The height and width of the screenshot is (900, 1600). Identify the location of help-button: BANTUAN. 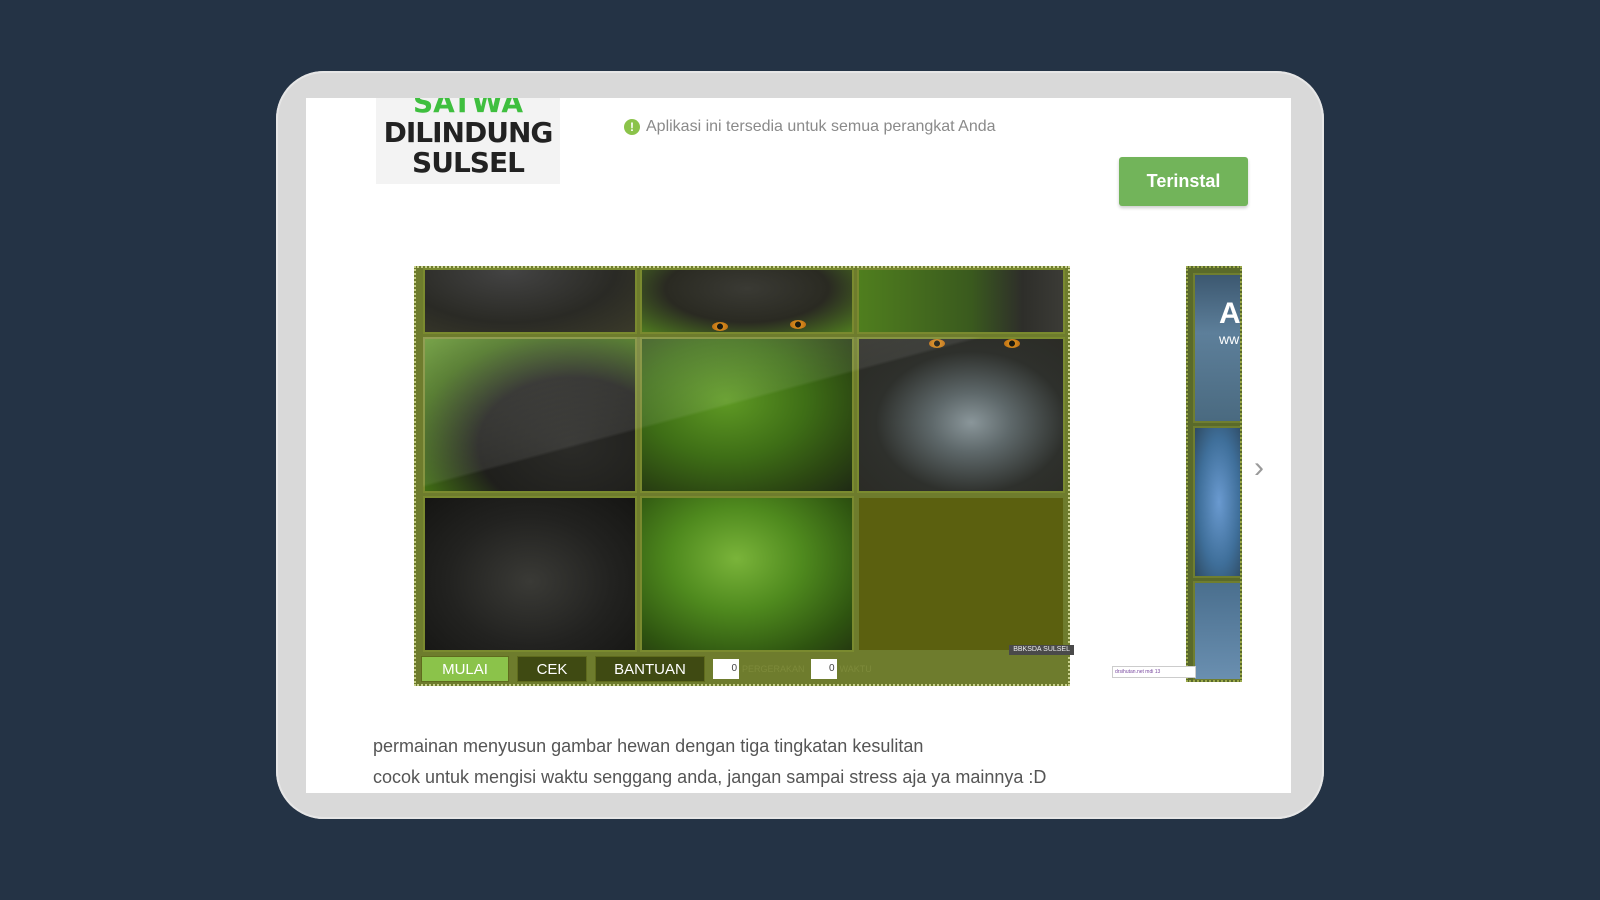
(650, 669).